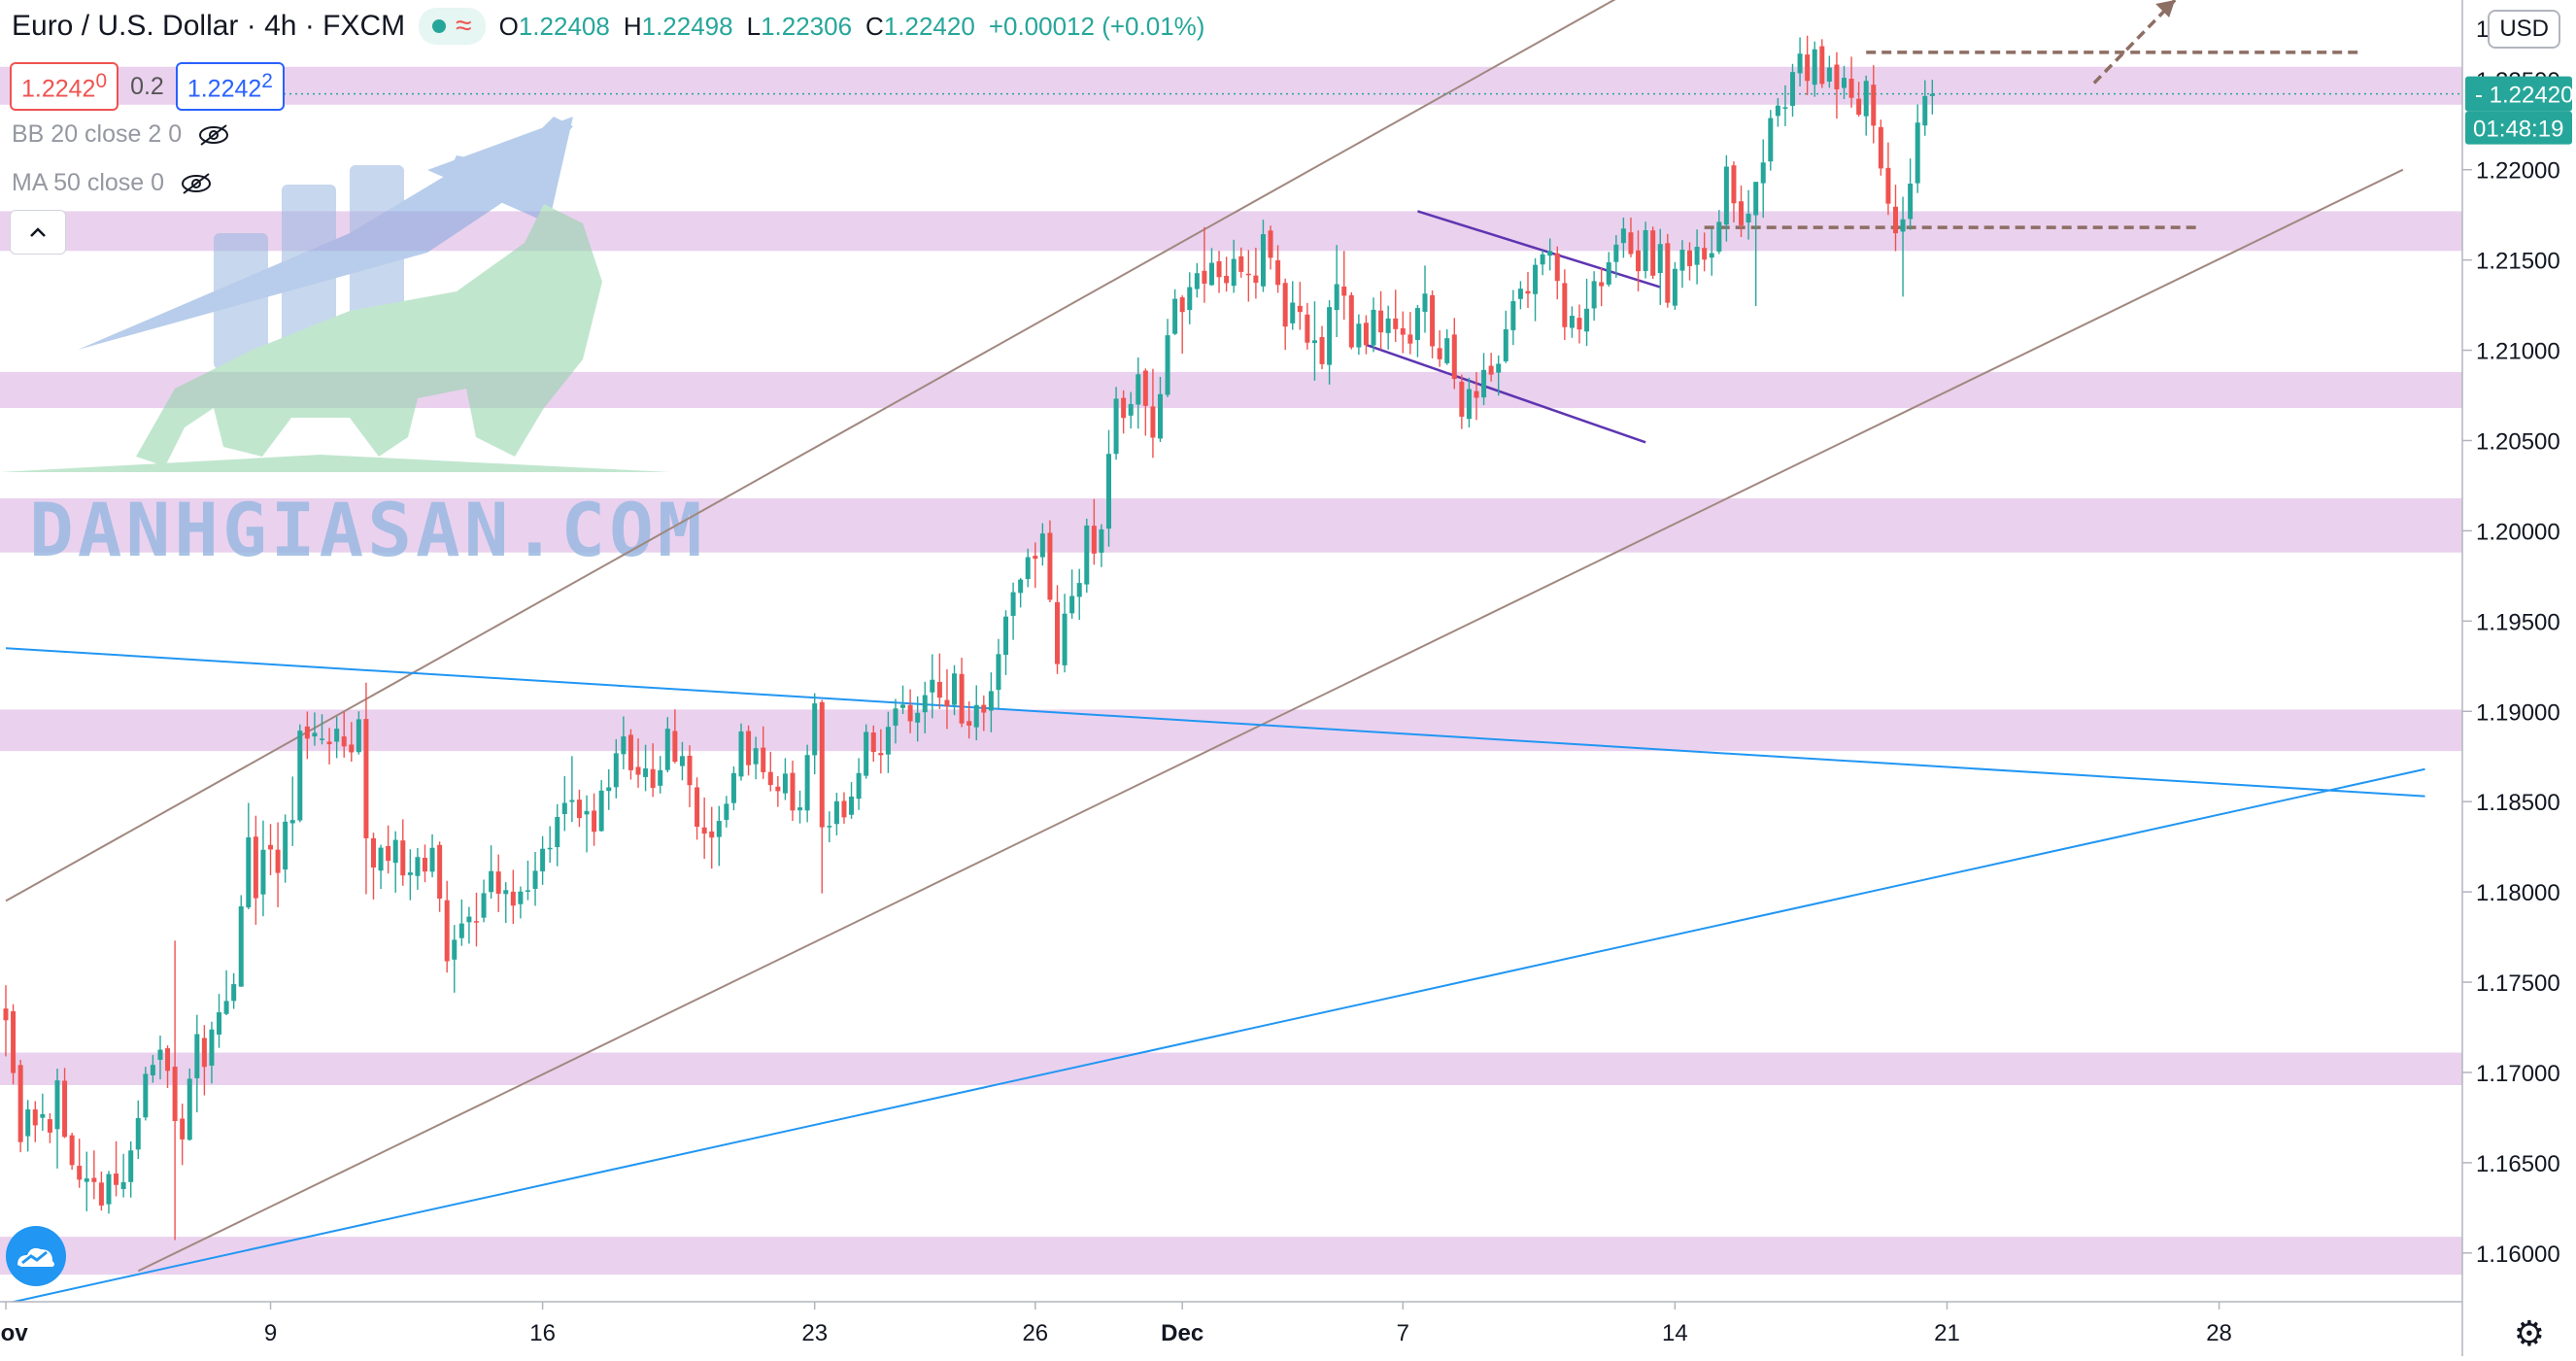 The height and width of the screenshot is (1361, 2576). What do you see at coordinates (36, 1256) in the screenshot?
I see `tradingview-logo` at bounding box center [36, 1256].